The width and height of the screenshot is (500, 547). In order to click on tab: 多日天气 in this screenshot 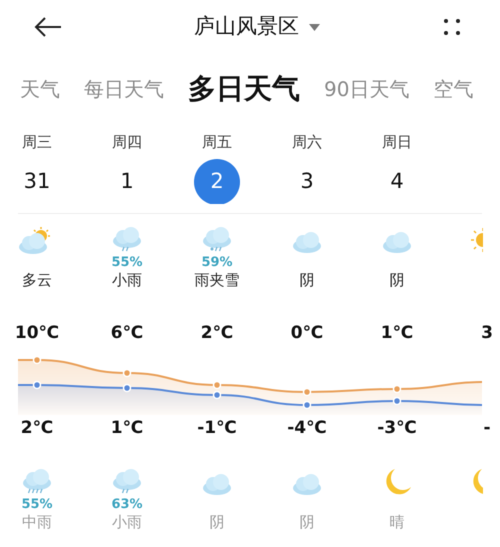, I will do `click(244, 89)`.